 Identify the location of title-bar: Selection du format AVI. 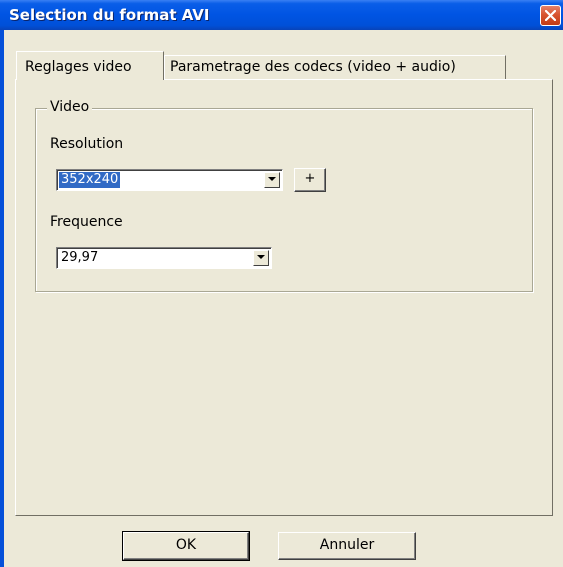
(281, 15).